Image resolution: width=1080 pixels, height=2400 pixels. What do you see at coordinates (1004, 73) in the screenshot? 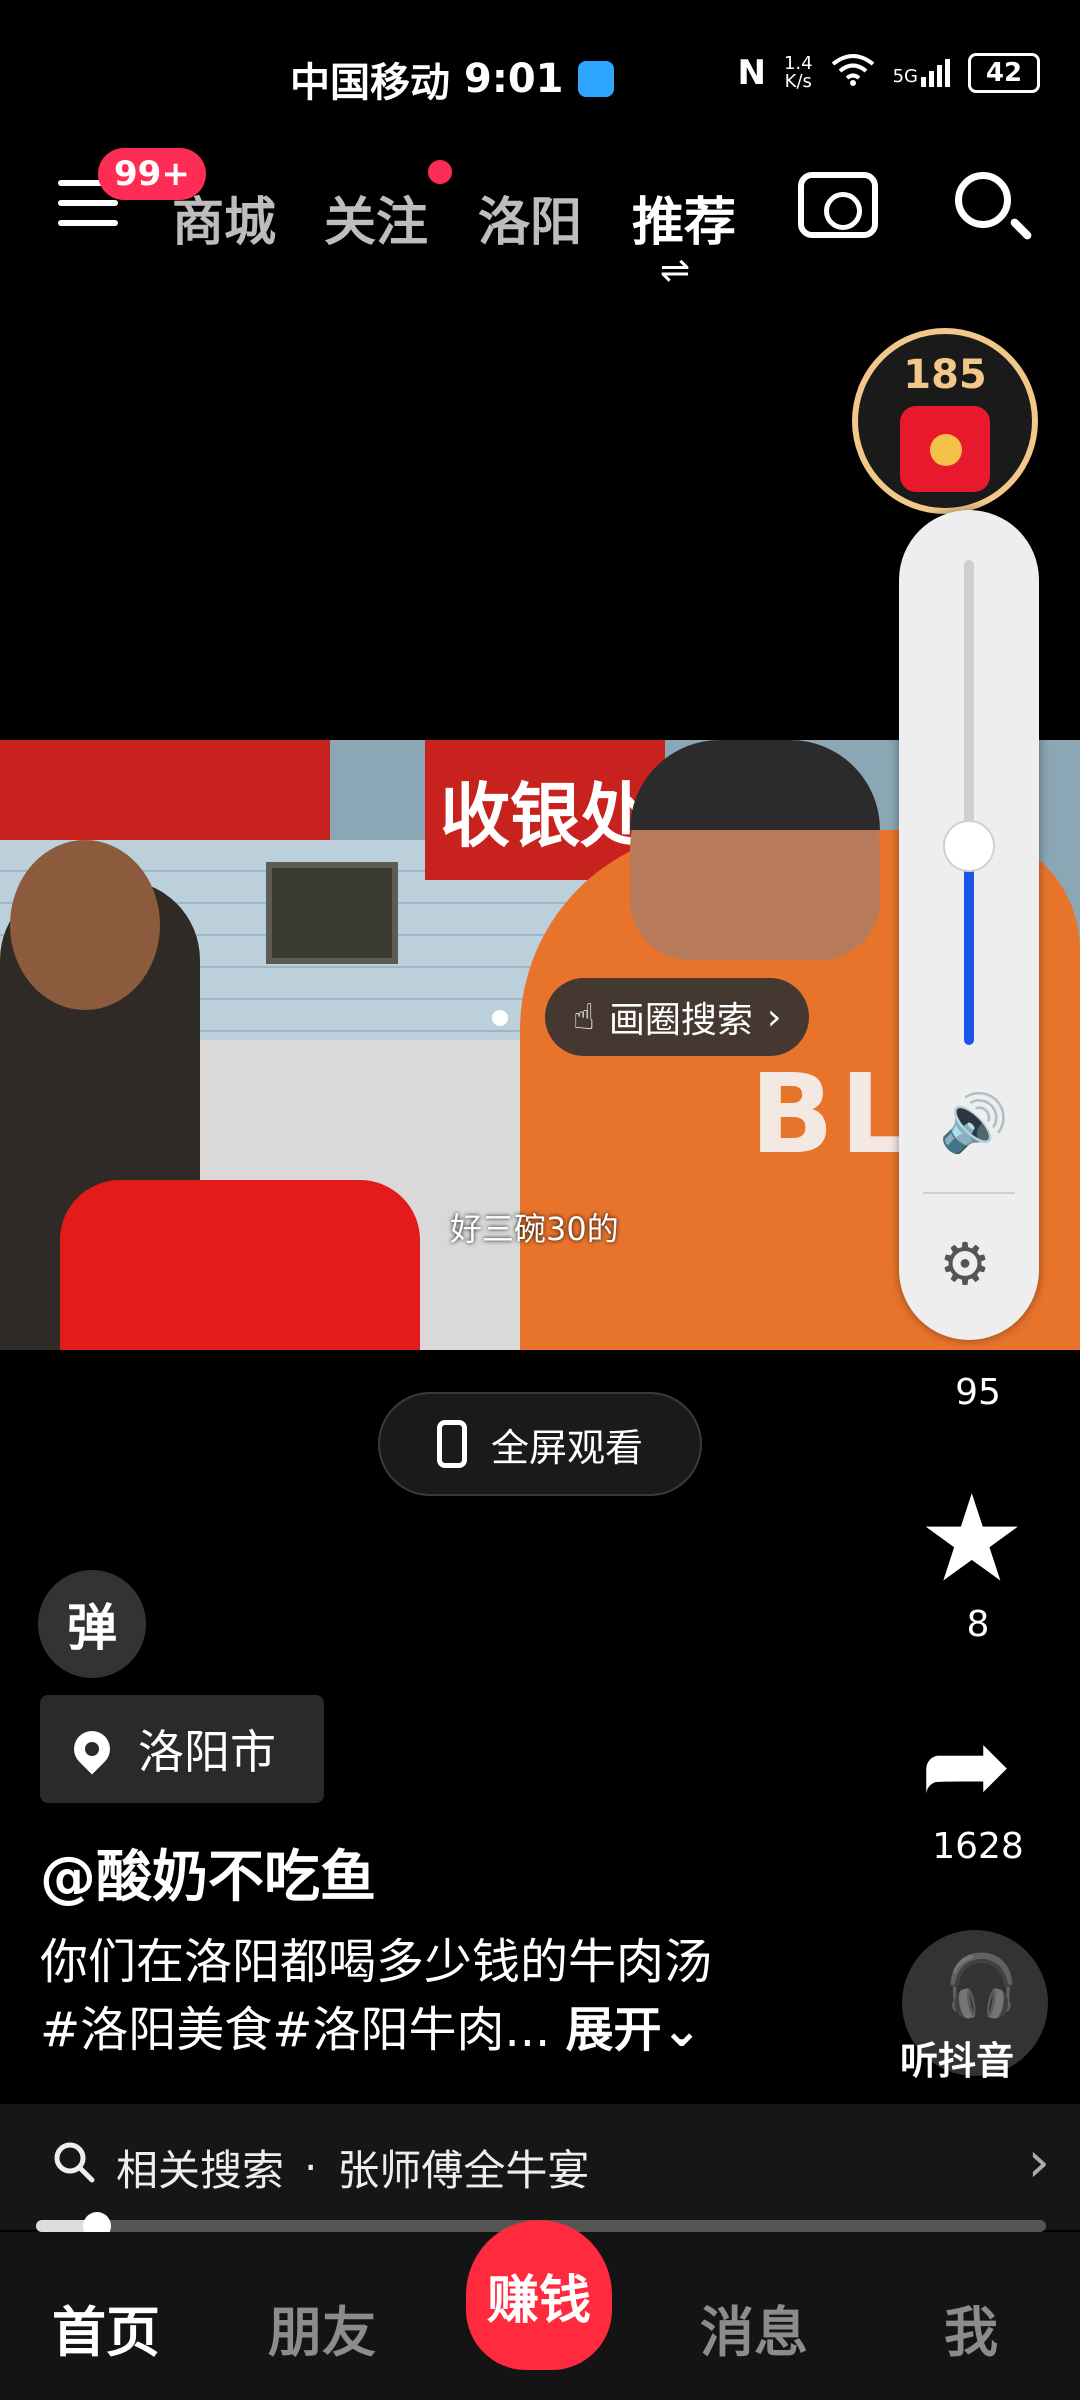
I see `battery-icon: 42` at bounding box center [1004, 73].